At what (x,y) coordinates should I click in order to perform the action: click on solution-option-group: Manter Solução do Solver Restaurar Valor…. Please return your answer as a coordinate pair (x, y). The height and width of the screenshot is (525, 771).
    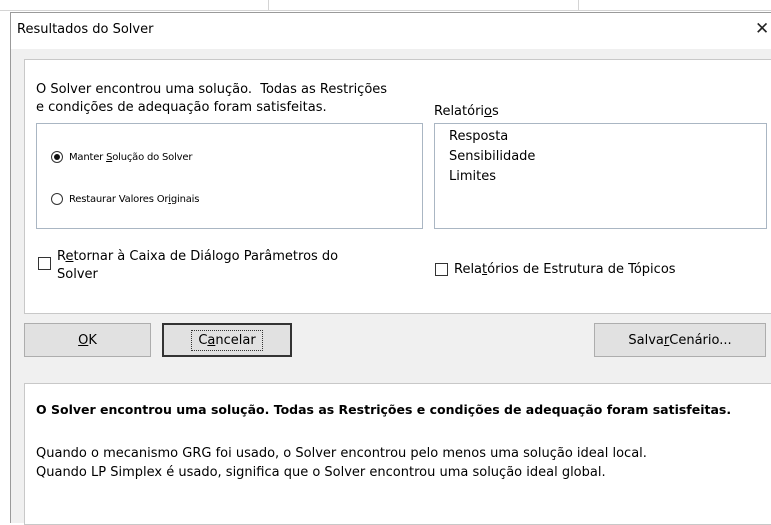
    Looking at the image, I should click on (229, 176).